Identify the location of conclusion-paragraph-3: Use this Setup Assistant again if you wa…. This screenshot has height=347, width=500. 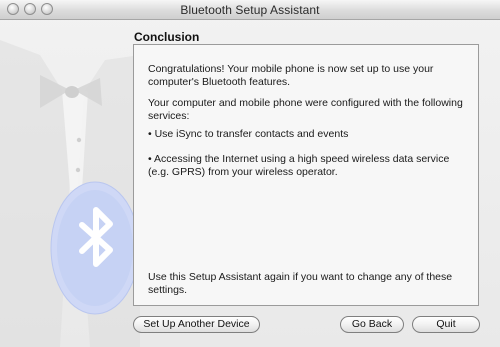
(300, 283).